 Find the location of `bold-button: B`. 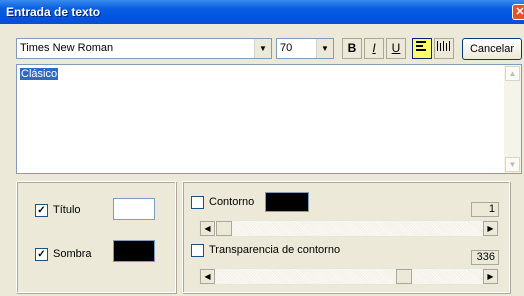

bold-button: B is located at coordinates (352, 48).